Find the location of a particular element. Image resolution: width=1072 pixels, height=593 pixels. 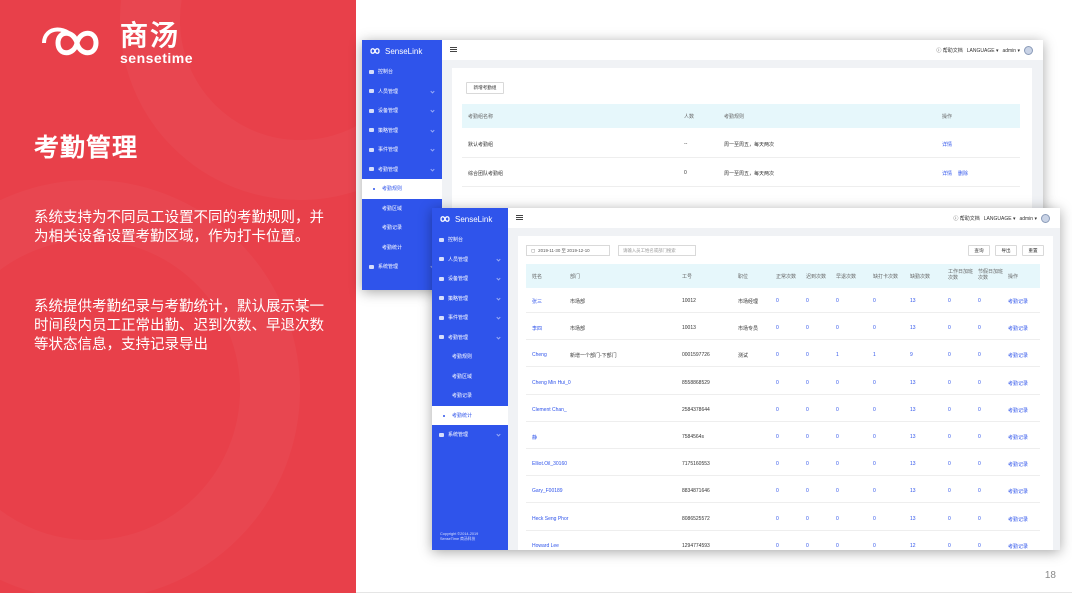

sidebar-item: 事件管理 is located at coordinates (402, 150).